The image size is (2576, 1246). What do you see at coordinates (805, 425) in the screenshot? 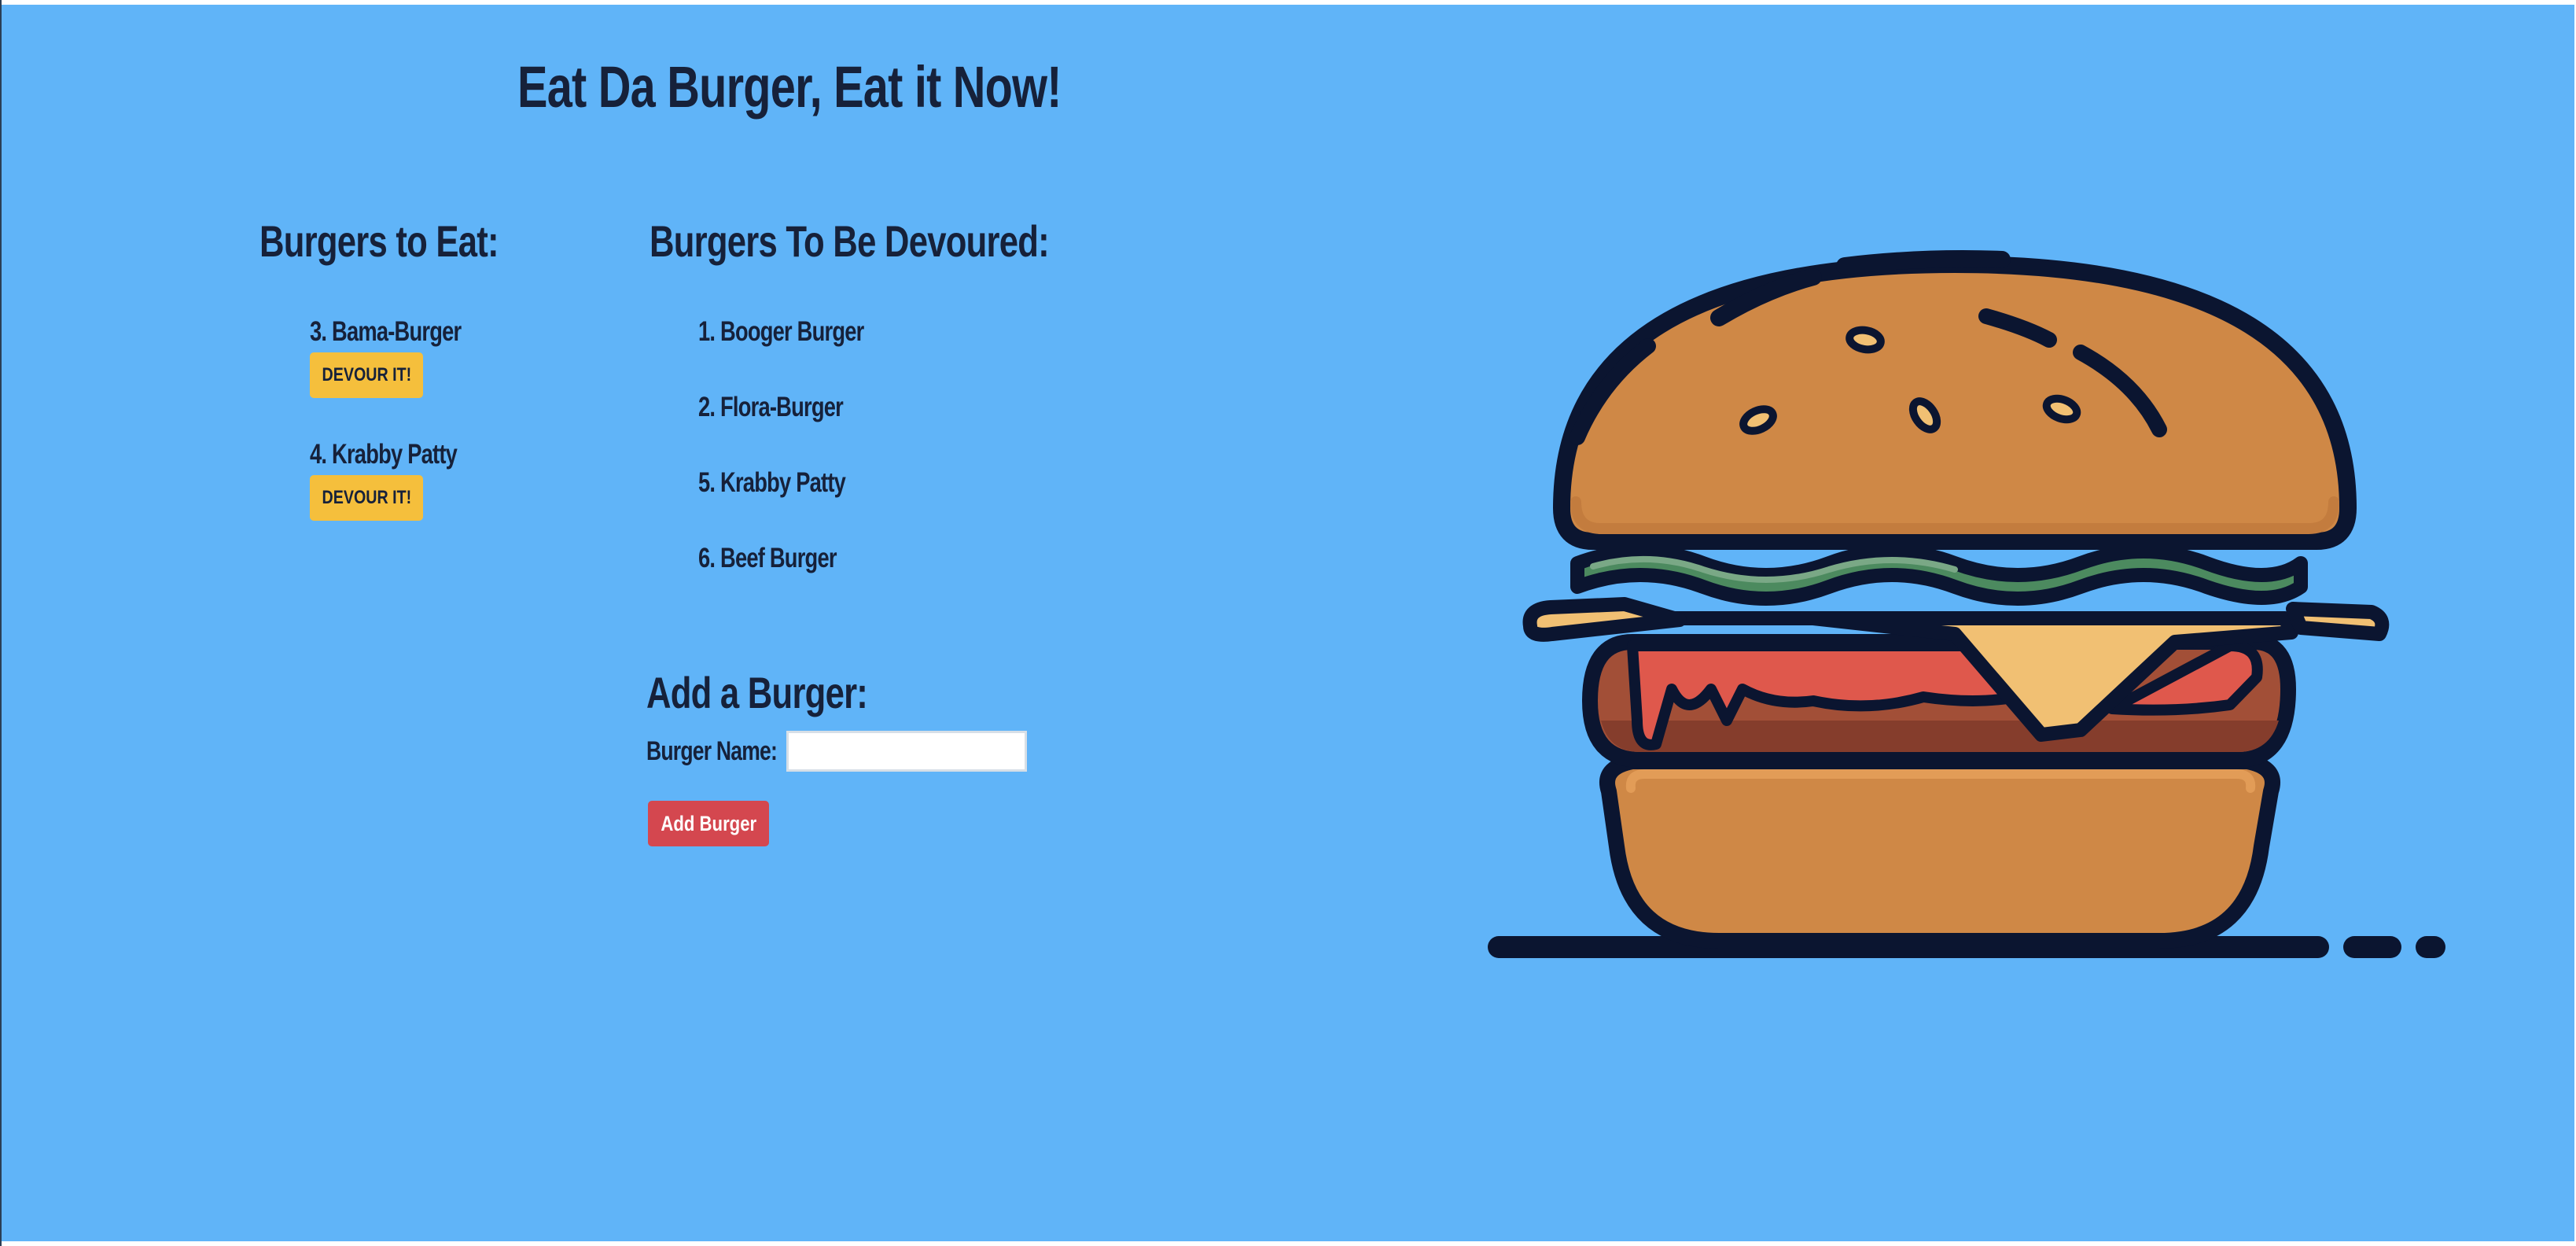
I see `list-item: 2. Flora-Burger` at bounding box center [805, 425].